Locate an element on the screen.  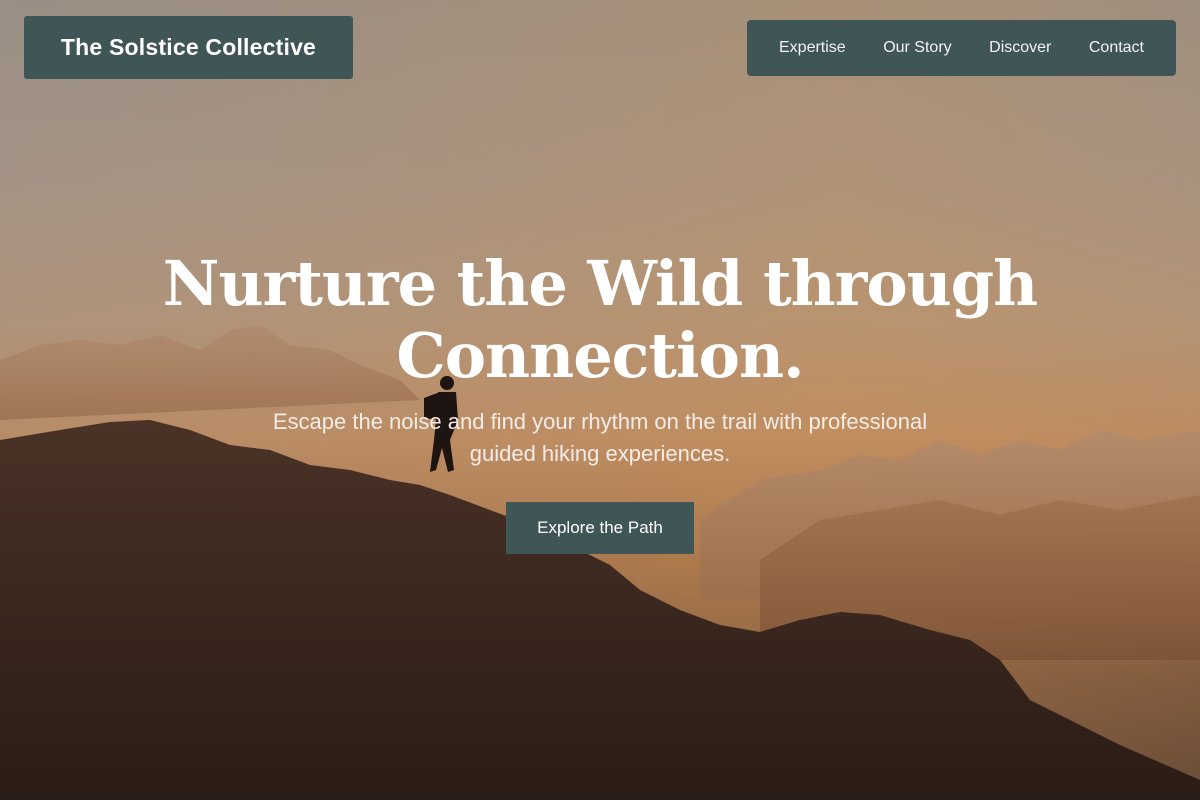
explore-path-button: Explore the Path is located at coordinates (600, 528).